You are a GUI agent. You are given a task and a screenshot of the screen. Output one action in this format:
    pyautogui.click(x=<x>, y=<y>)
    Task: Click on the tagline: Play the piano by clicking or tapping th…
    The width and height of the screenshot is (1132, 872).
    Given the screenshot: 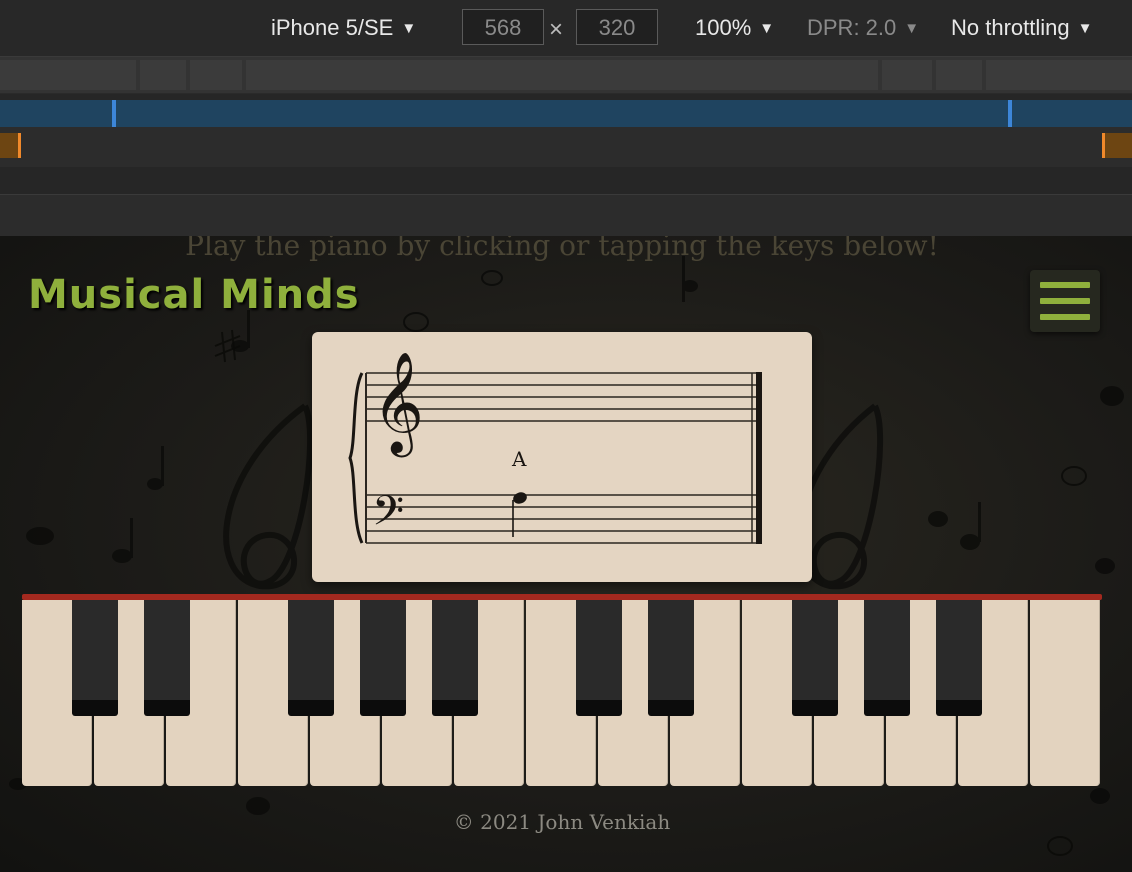 What is the action you would take?
    pyautogui.click(x=562, y=249)
    